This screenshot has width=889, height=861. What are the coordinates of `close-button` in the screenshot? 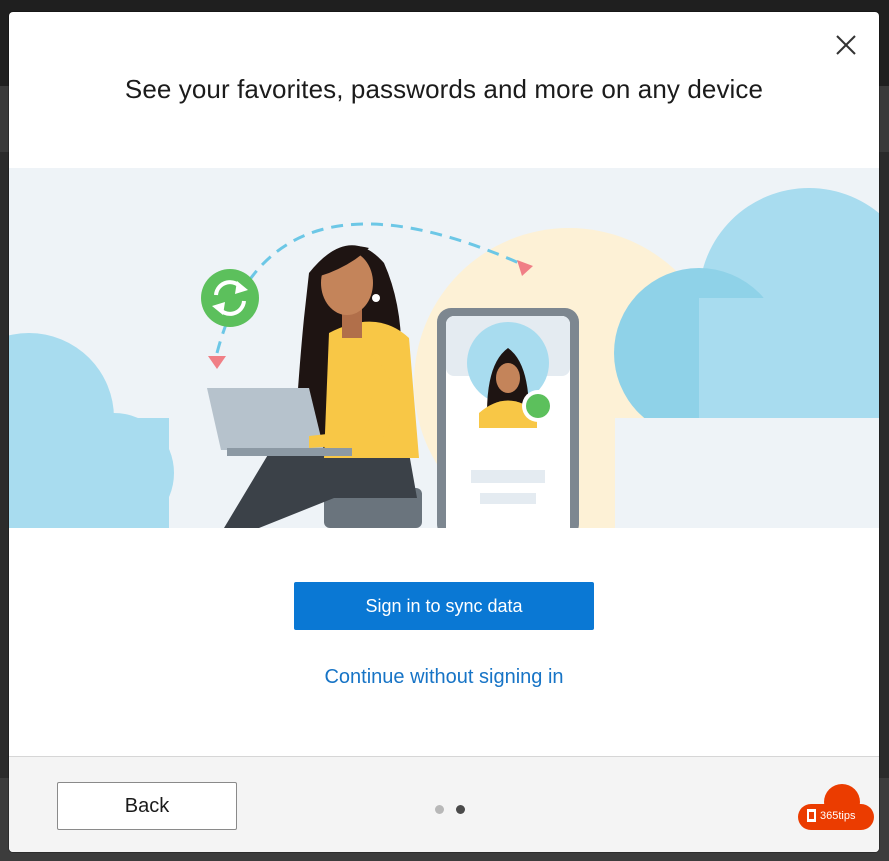 It's located at (846, 45).